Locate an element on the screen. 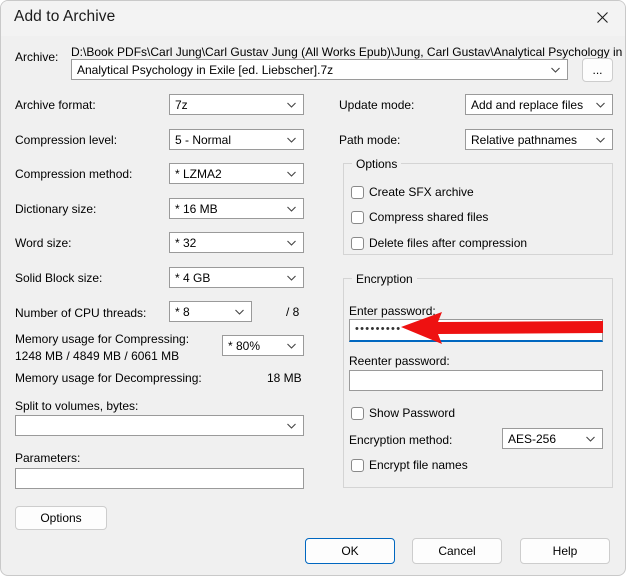  path-mode-combo: Relative pathnames is located at coordinates (539, 139).